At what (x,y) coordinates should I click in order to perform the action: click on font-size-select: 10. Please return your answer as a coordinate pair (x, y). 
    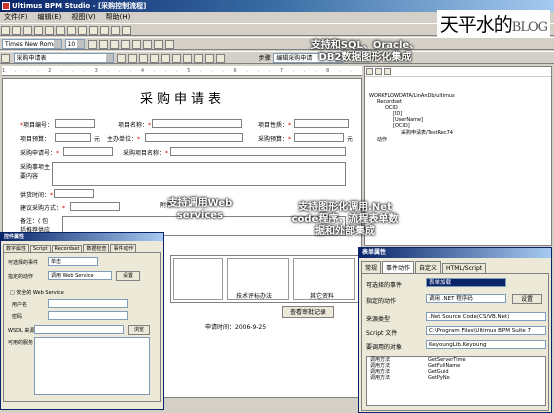
    Looking at the image, I should click on (74, 44).